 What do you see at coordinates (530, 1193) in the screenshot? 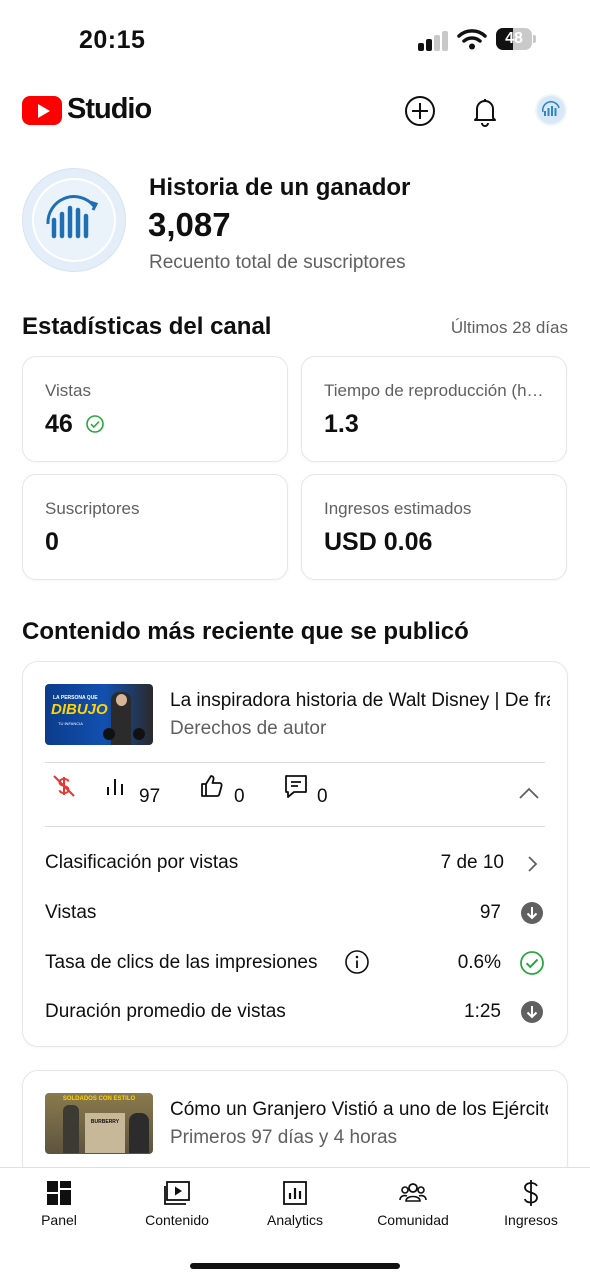
I see `dollar-icon` at bounding box center [530, 1193].